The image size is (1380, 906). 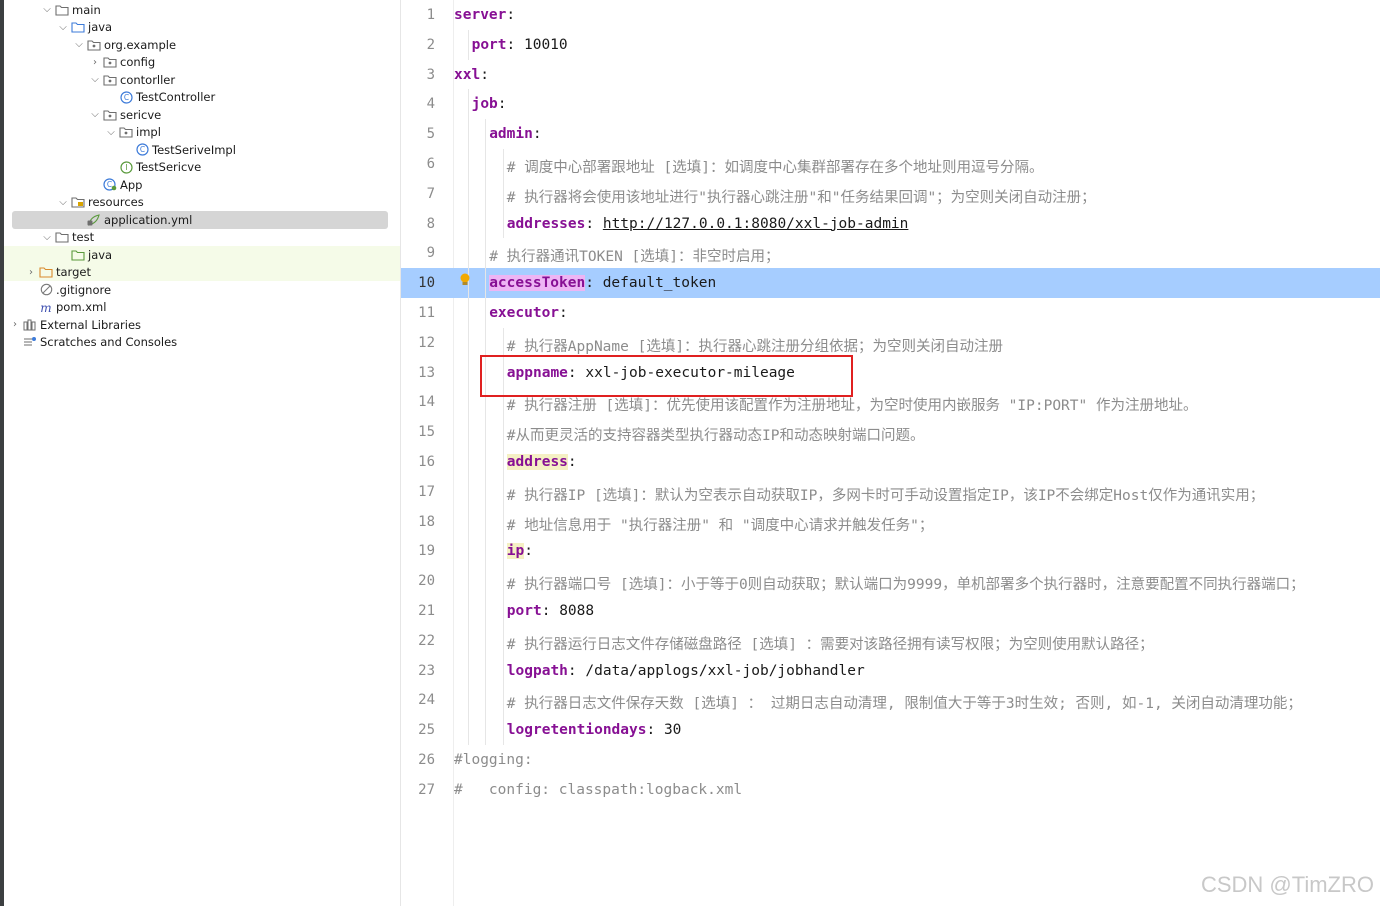 I want to click on tree-item-testseriveimpl: C TestSeriveImpl, so click(x=202, y=150).